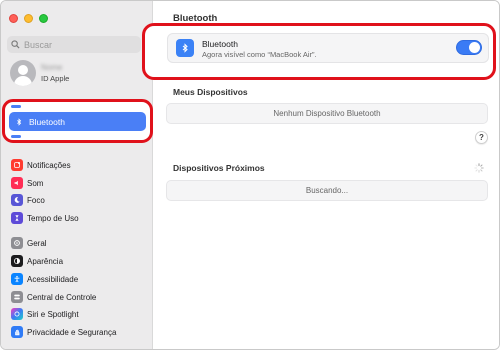  I want to click on sidebar-item-foco: Foco, so click(28, 200).